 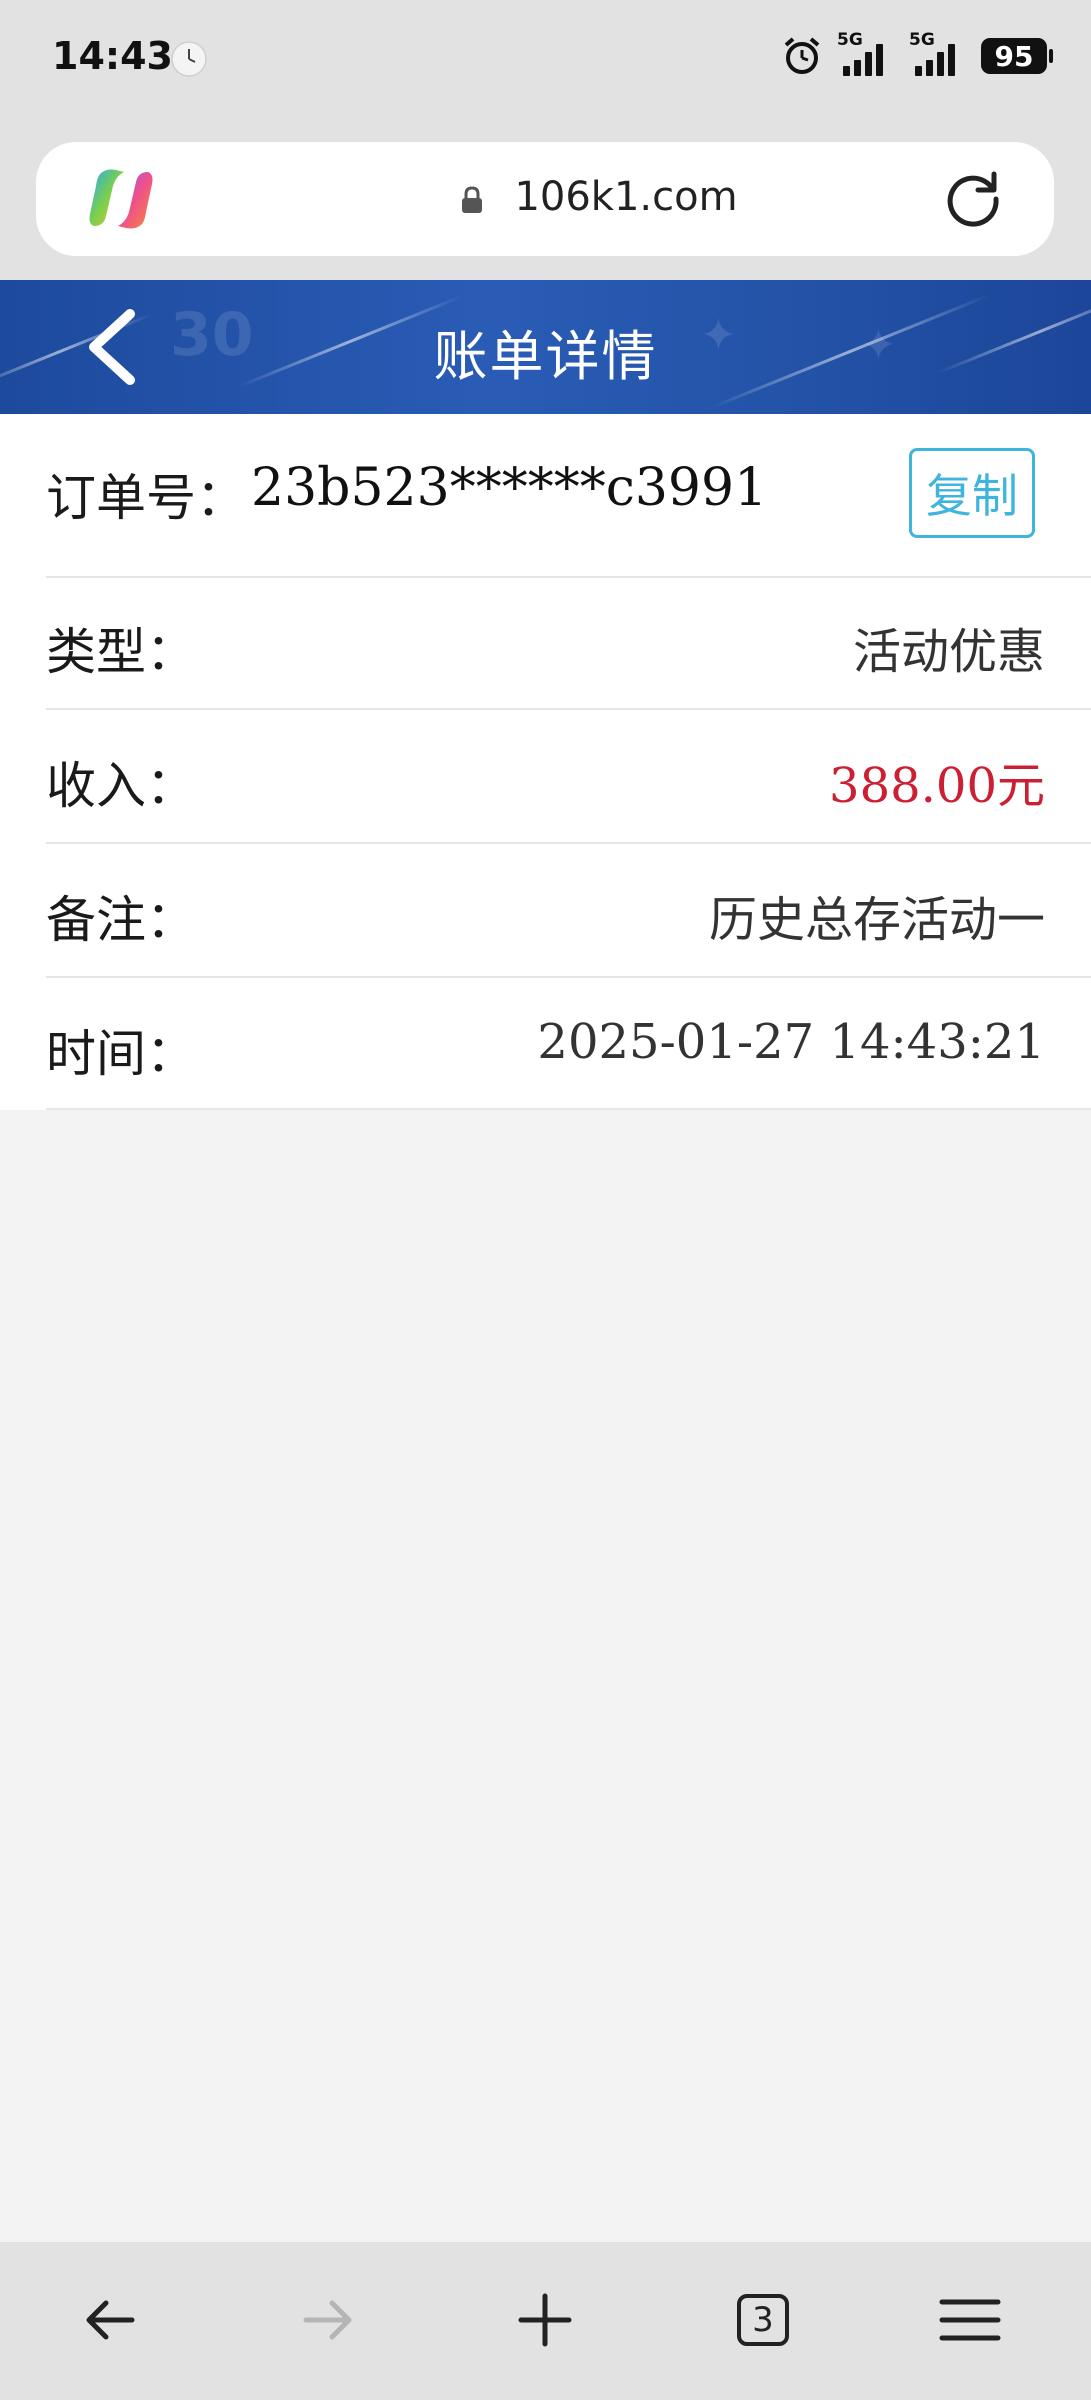 I want to click on remark-value: 历史总存活动一, so click(x=876, y=920).